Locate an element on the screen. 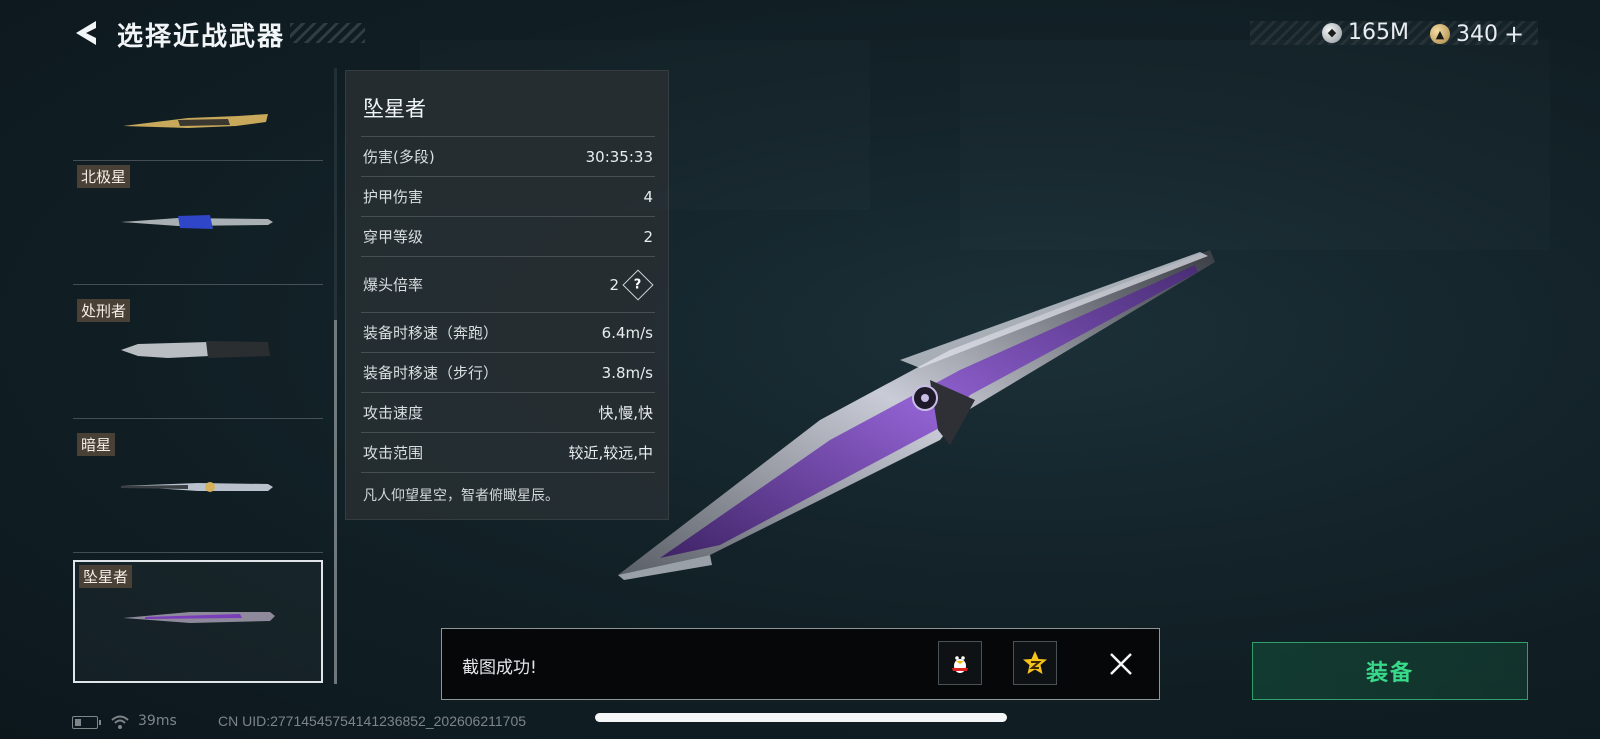  share-qzone-button is located at coordinates (1035, 663).